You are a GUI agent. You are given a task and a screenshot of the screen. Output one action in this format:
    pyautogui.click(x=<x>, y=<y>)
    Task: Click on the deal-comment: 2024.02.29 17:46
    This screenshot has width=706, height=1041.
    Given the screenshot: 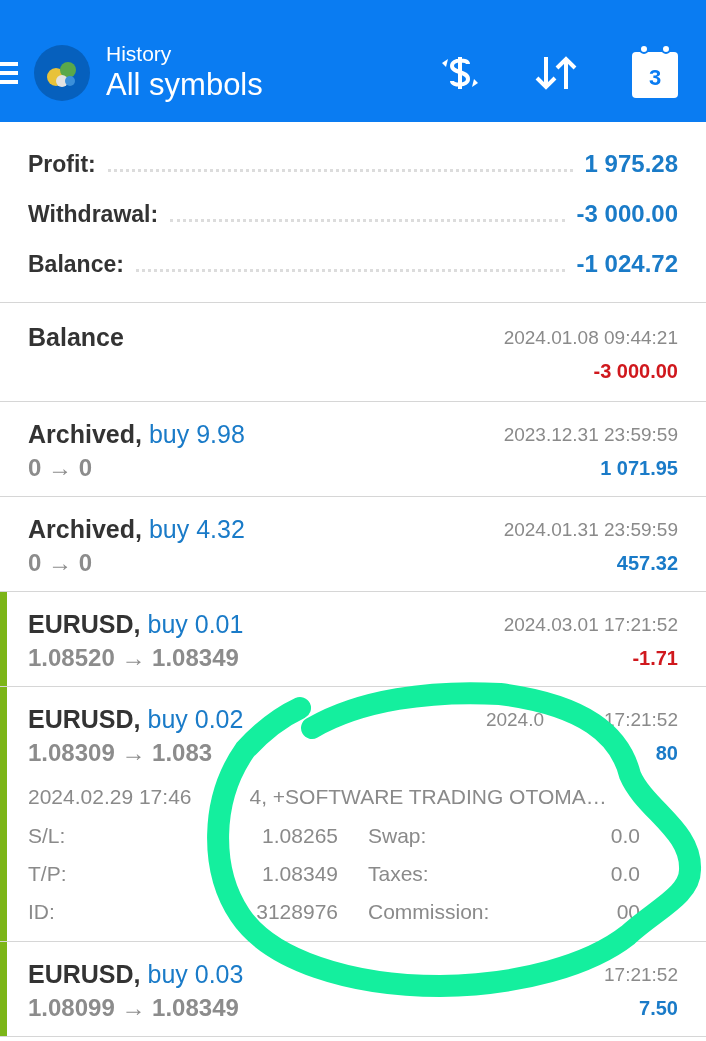 What is the action you would take?
    pyautogui.click(x=110, y=797)
    